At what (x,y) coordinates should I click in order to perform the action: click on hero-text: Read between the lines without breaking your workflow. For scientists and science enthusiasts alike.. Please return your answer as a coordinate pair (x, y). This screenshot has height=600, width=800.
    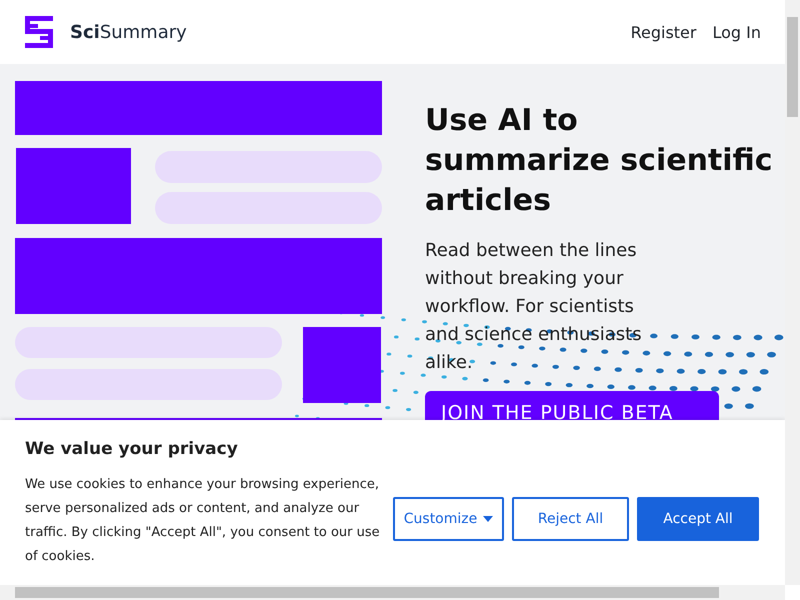
    Looking at the image, I should click on (534, 307).